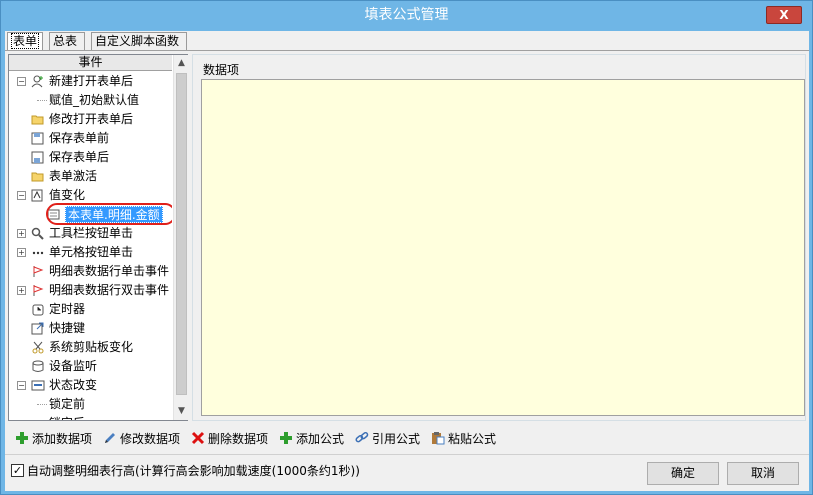 This screenshot has width=813, height=495. I want to click on tree-item: 保存表单前, so click(90, 138).